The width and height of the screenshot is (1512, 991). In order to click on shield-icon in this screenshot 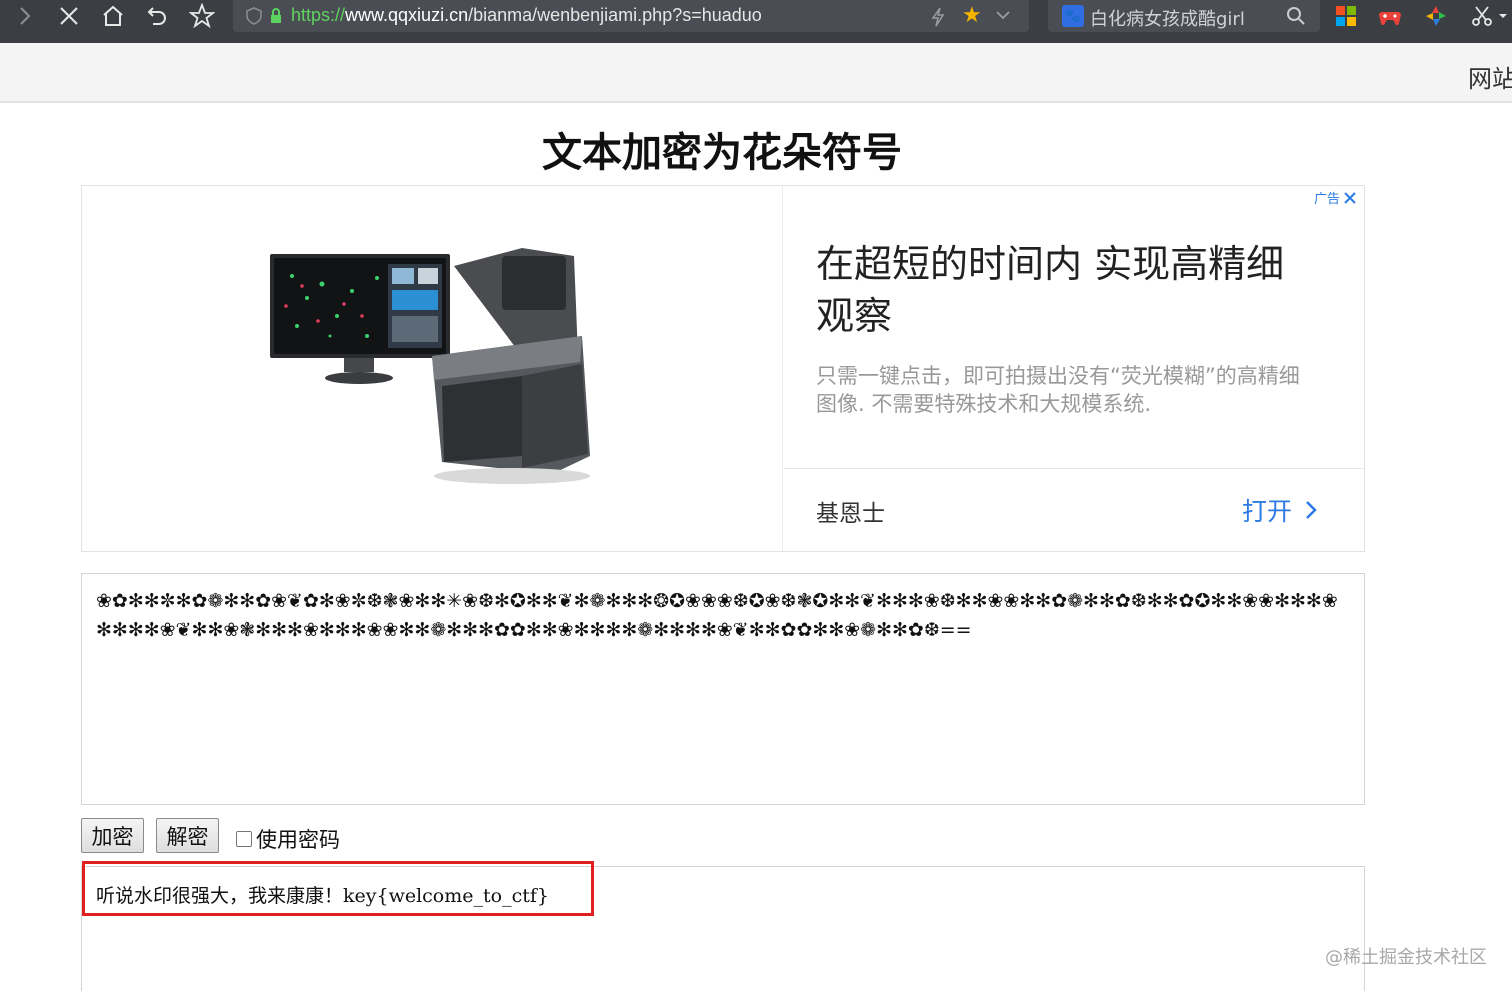, I will do `click(254, 16)`.